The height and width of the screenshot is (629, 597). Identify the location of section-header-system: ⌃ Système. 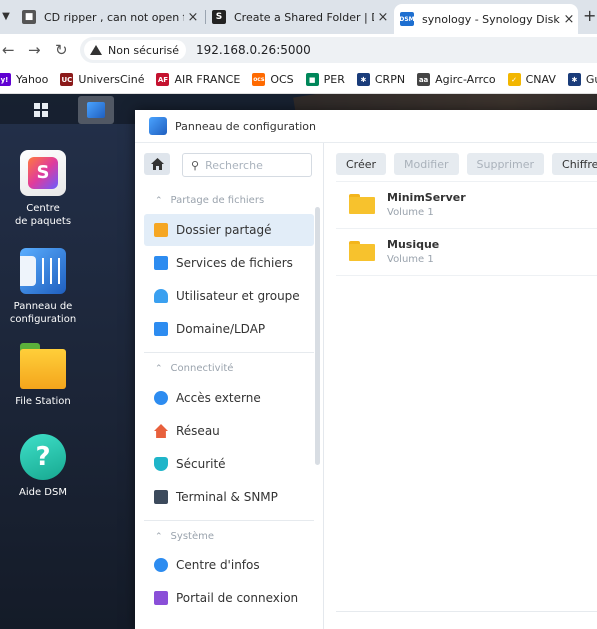
(184, 536).